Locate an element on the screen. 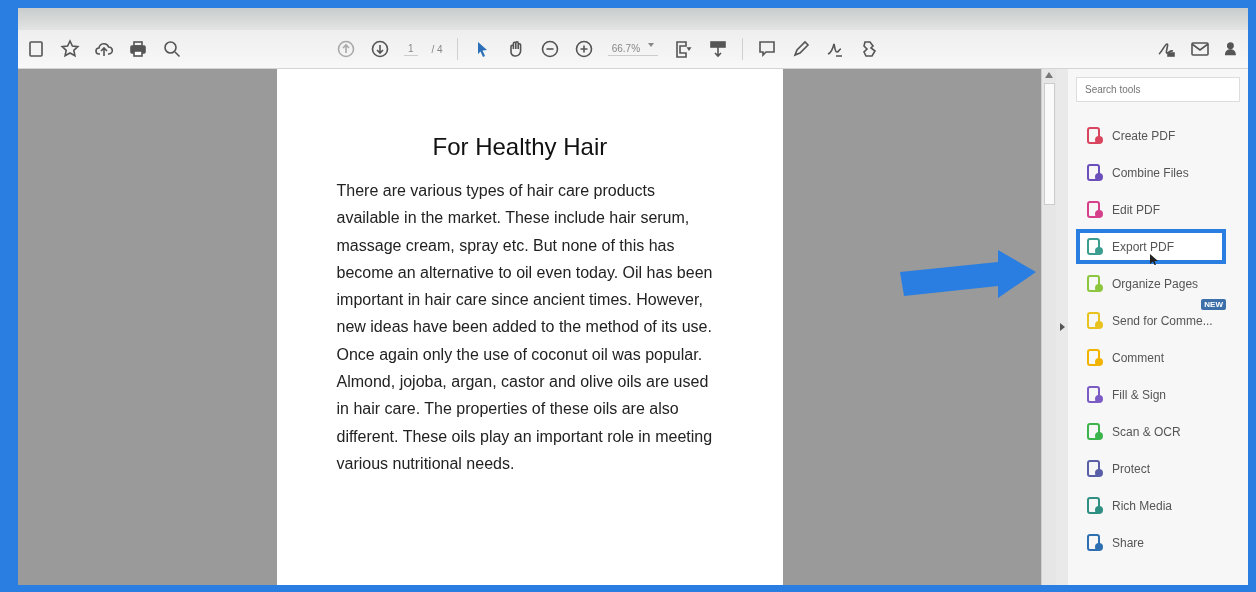 This screenshot has width=1256, height=592. tool-item: Edit PDF is located at coordinates (1151, 209).